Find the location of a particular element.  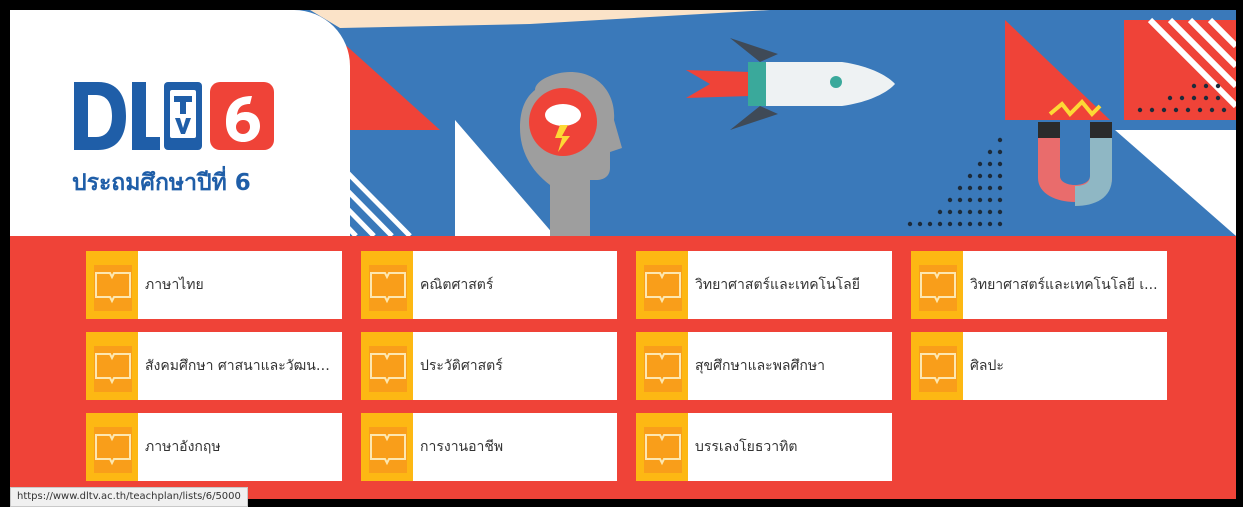

subject-card-math: คณิตศาสตร์ is located at coordinates (489, 285).